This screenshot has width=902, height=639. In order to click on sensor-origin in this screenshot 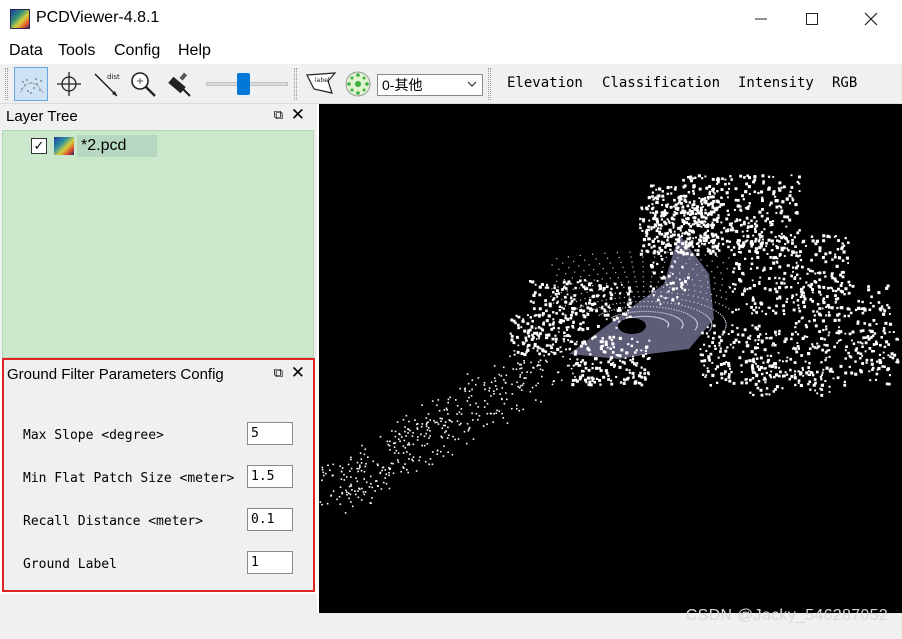, I will do `click(632, 326)`.